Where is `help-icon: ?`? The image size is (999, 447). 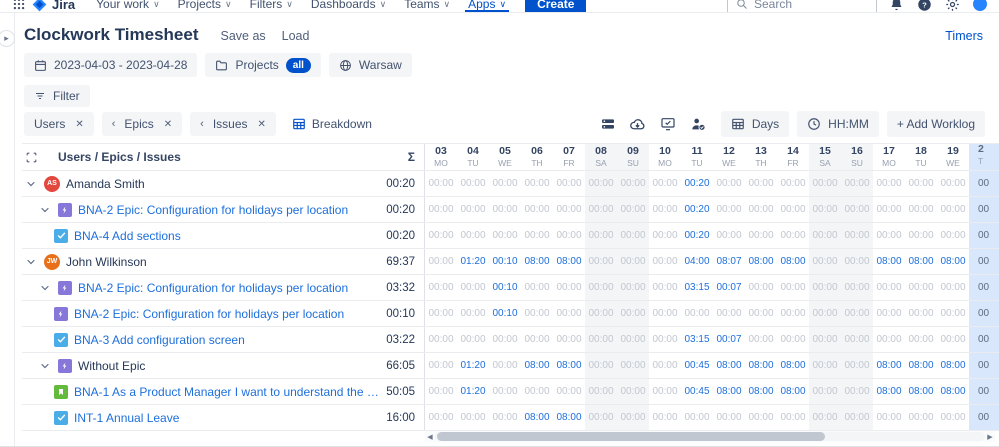 help-icon: ? is located at coordinates (924, 6).